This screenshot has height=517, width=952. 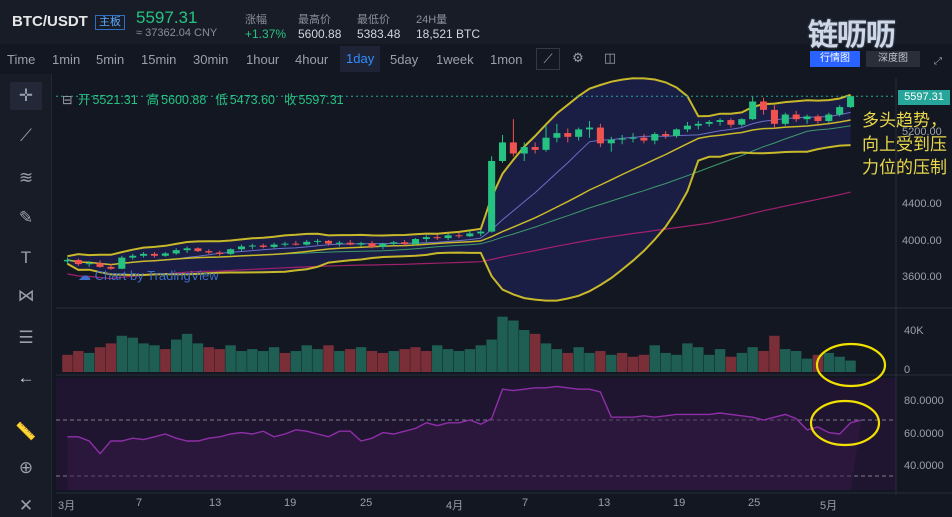 What do you see at coordinates (914, 331) in the screenshot?
I see `volume-tick: 40K` at bounding box center [914, 331].